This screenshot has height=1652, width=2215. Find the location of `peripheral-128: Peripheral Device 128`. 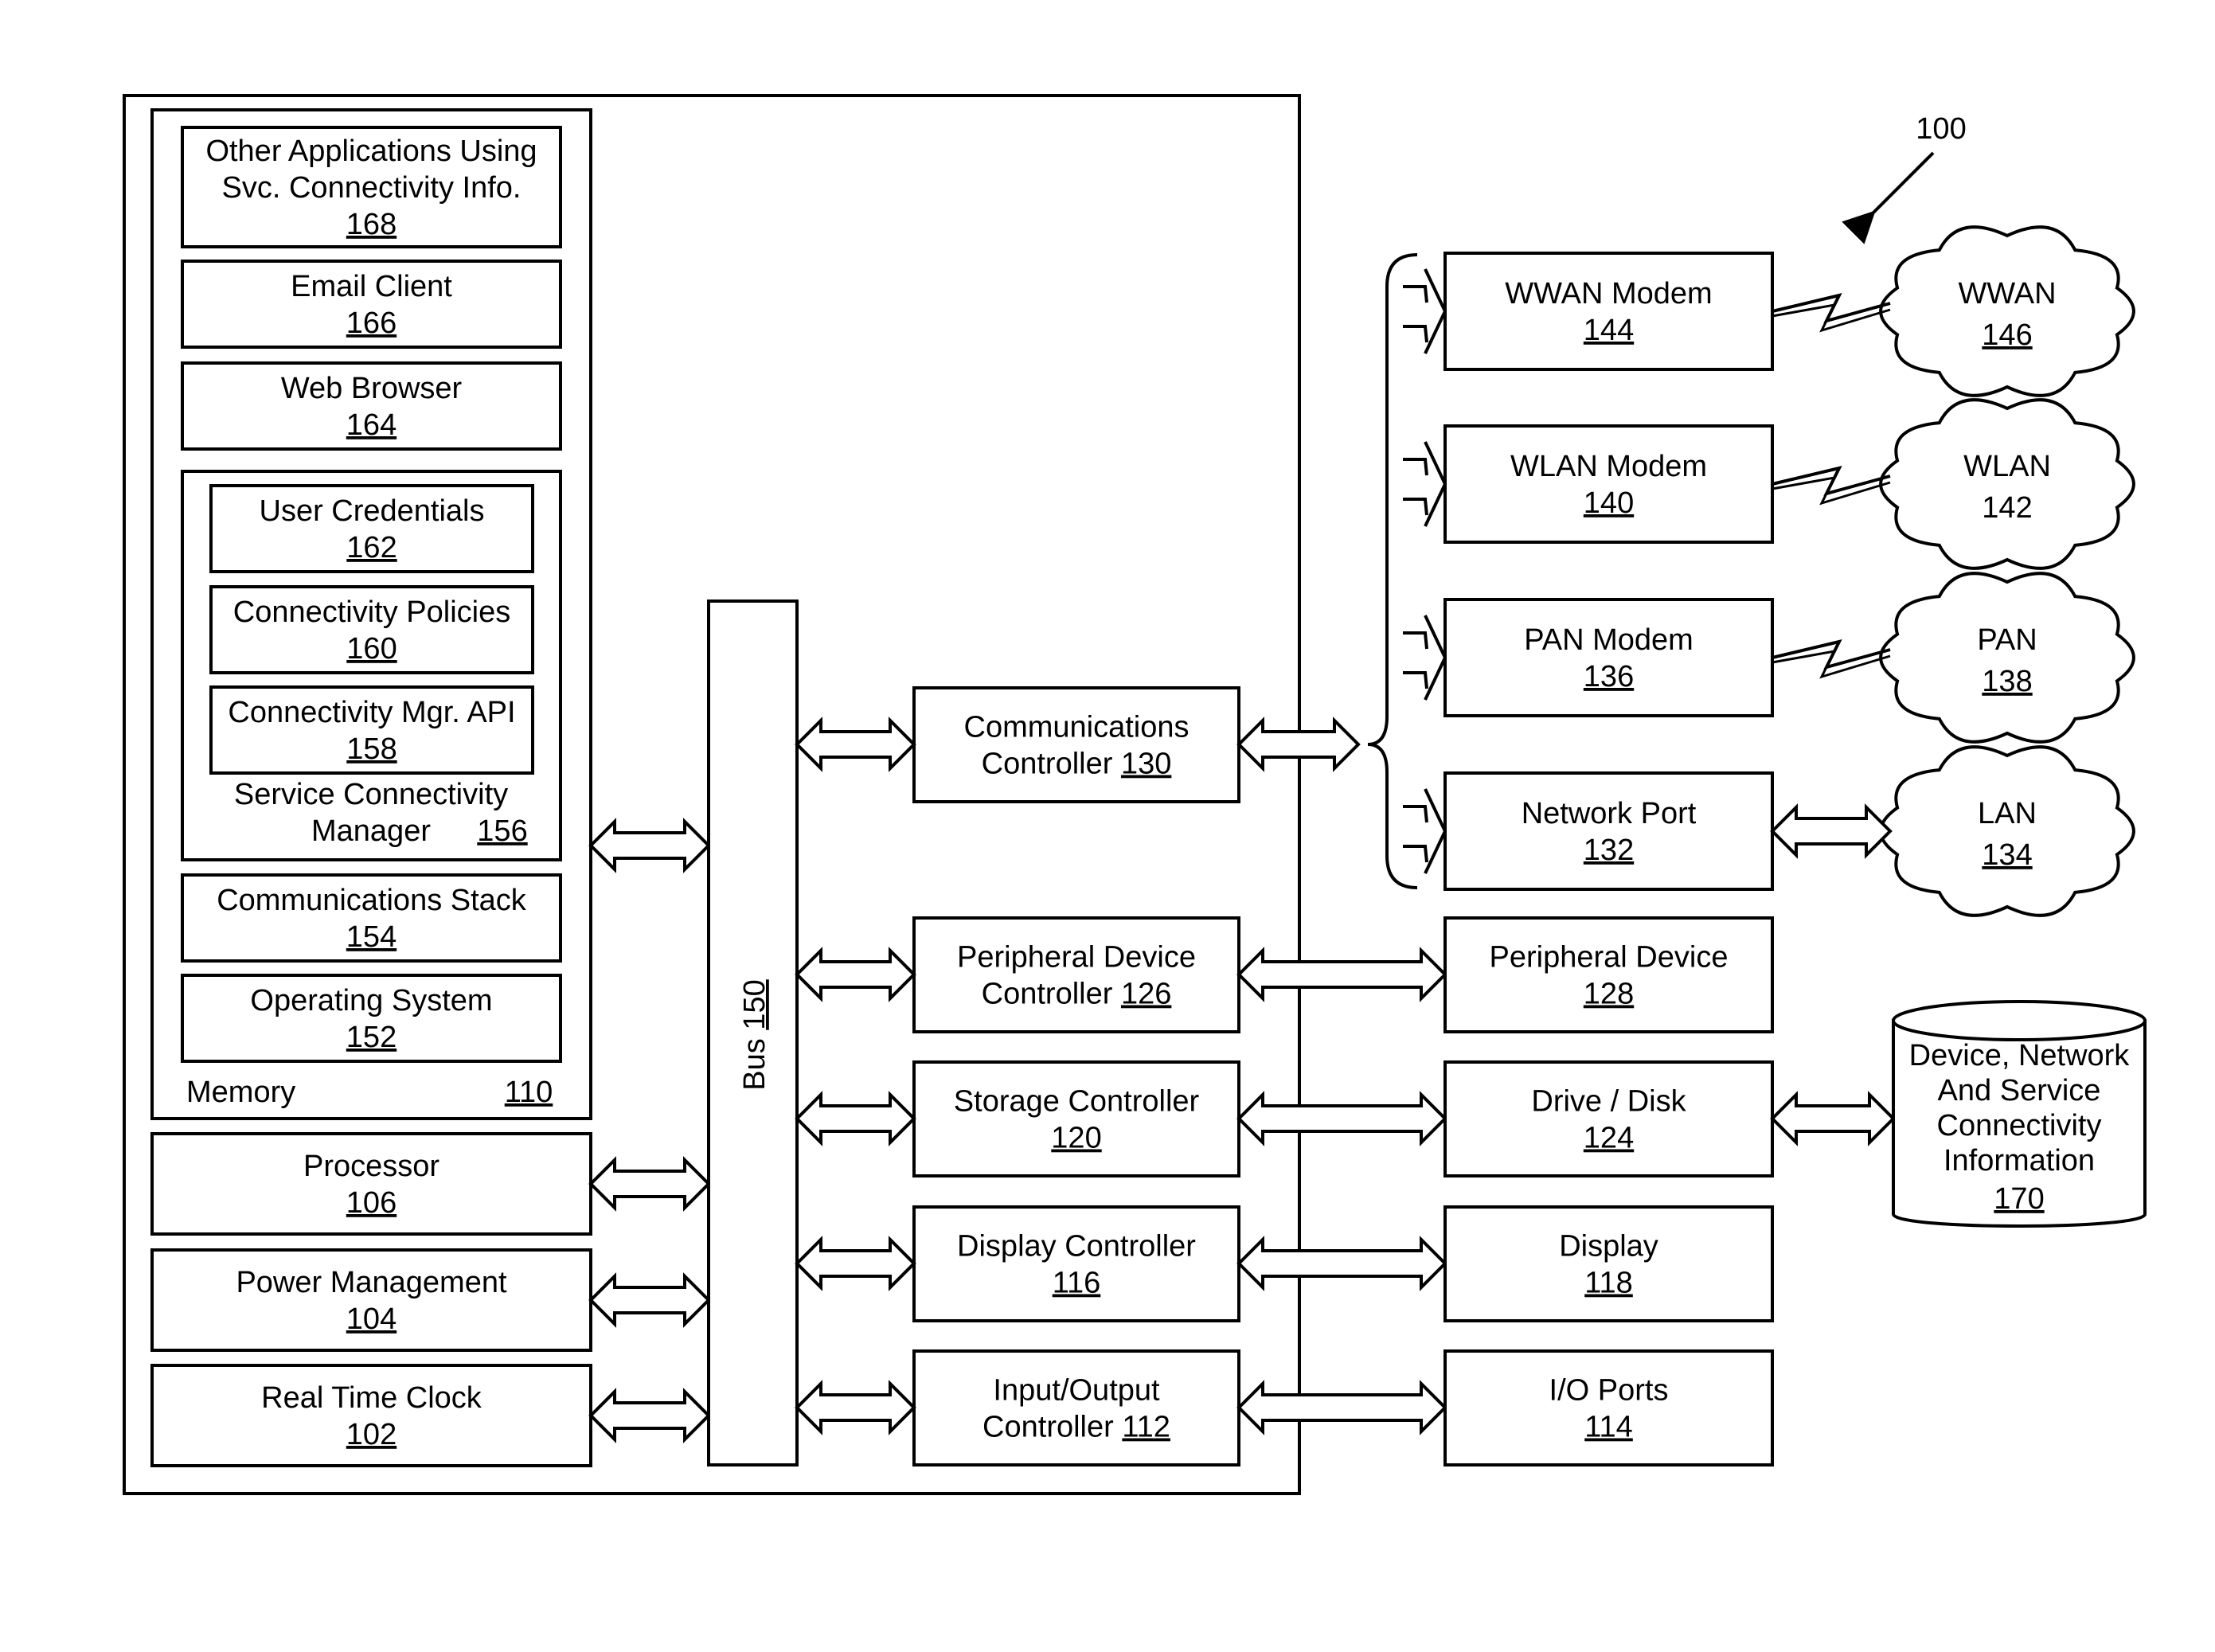

peripheral-128: Peripheral Device 128 is located at coordinates (1608, 974).